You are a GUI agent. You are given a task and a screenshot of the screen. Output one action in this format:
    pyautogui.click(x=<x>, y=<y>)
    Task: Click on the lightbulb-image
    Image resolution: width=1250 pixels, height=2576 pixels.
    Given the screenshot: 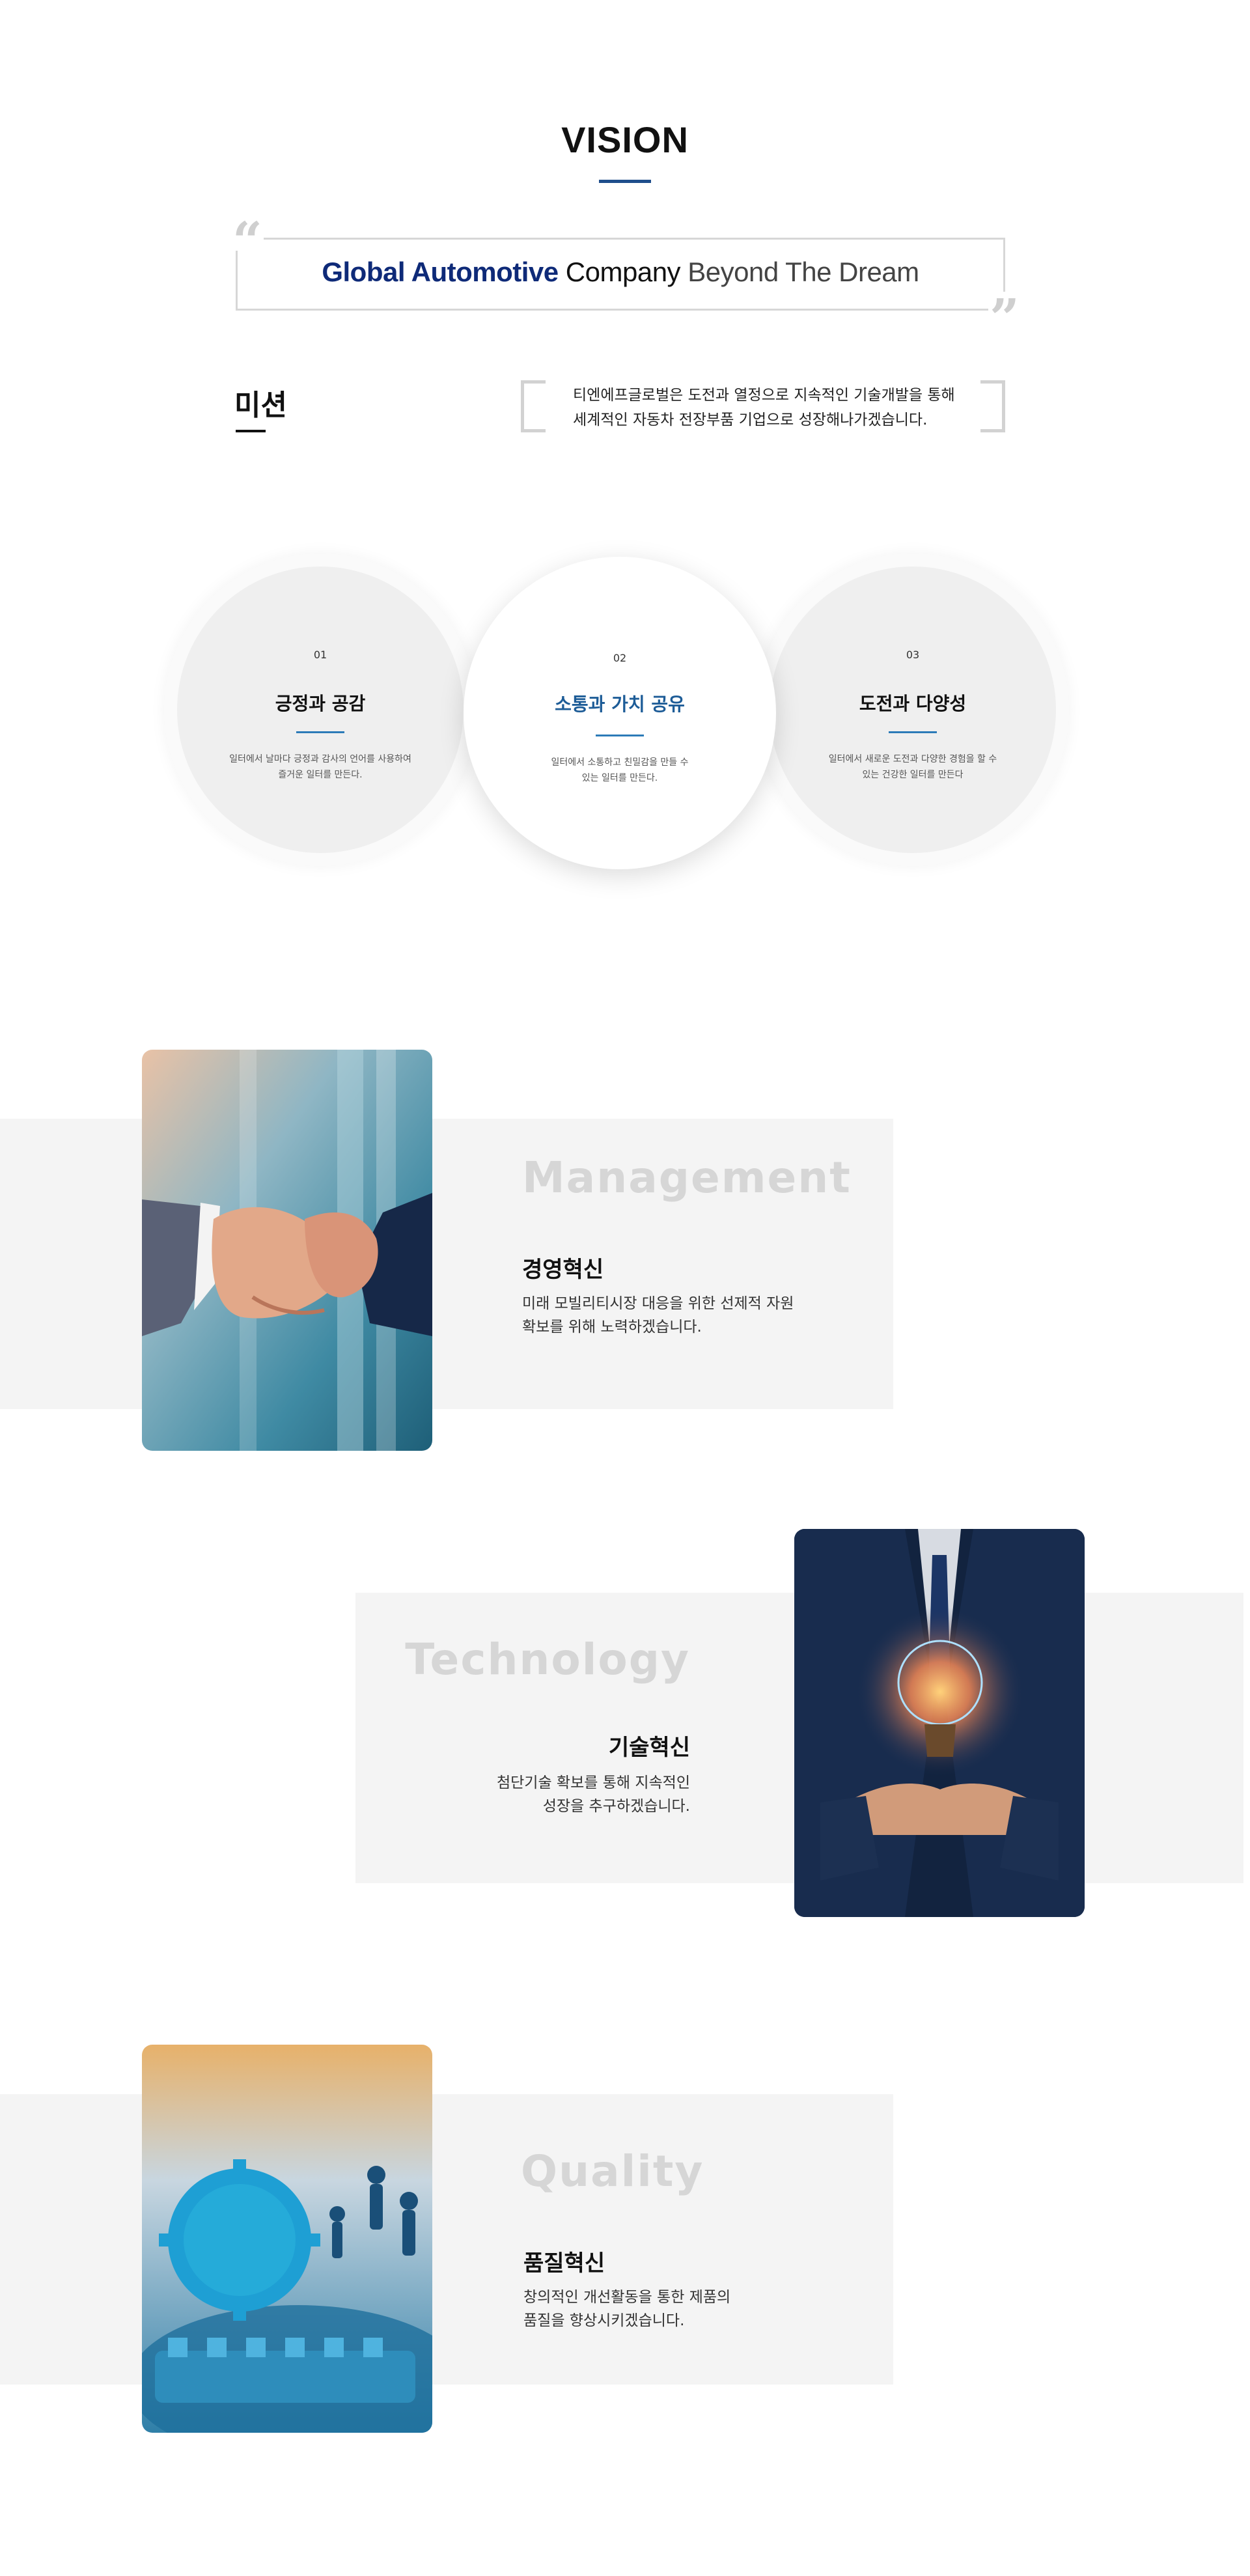 What is the action you would take?
    pyautogui.click(x=939, y=1723)
    